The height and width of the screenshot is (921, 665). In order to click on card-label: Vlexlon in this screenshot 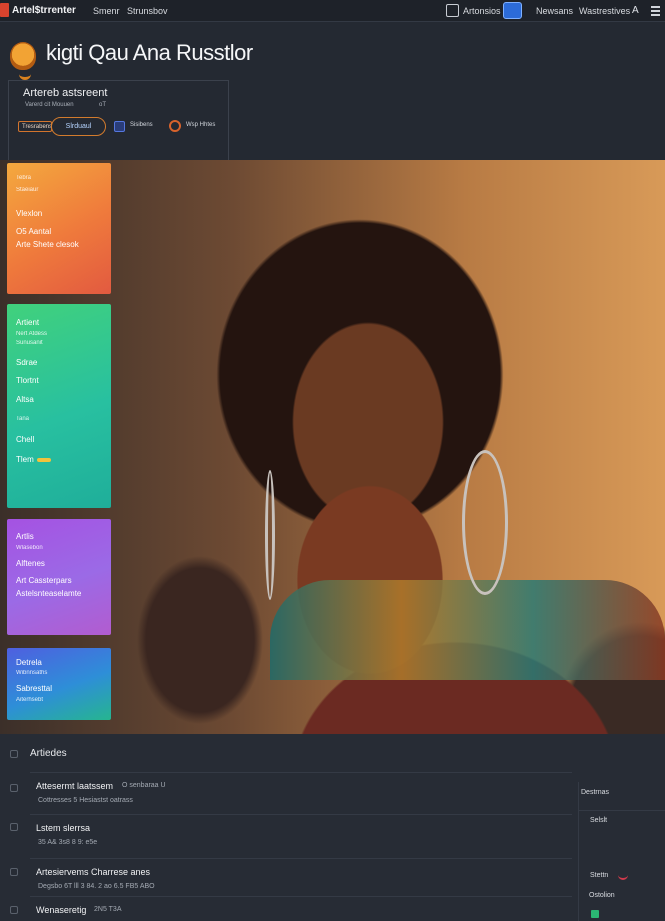, I will do `click(29, 213)`.